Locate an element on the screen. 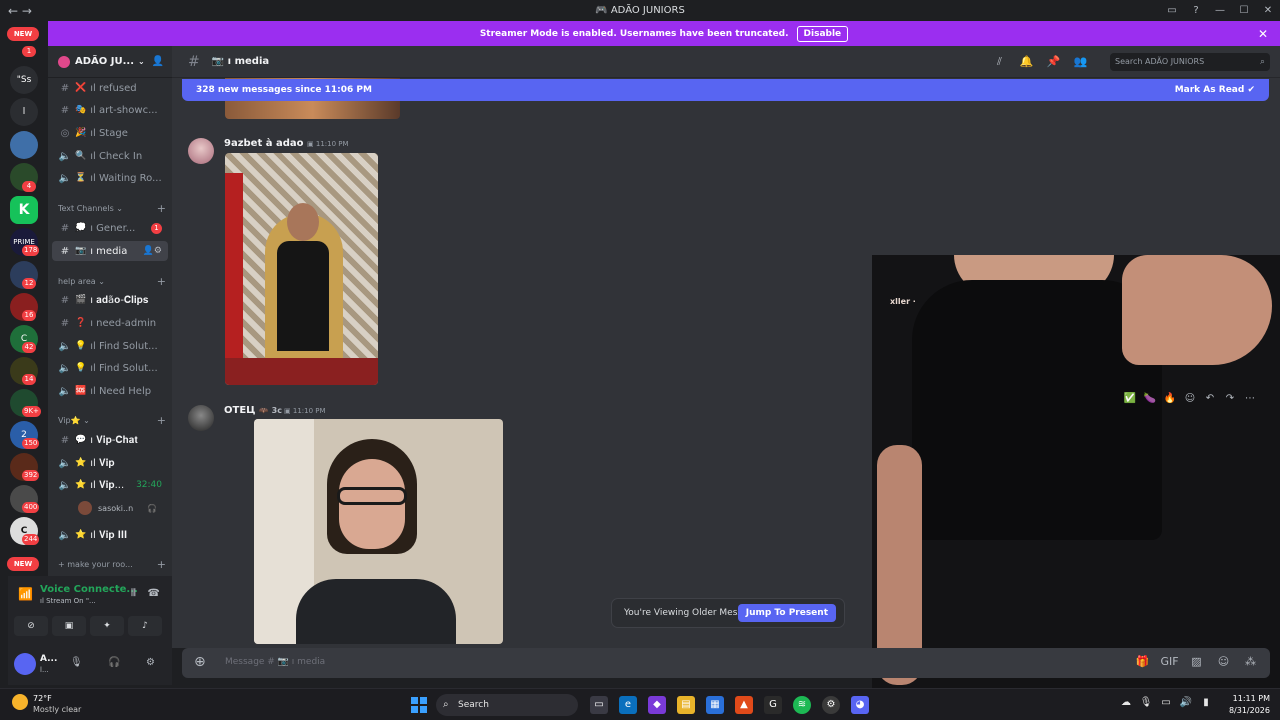 The height and width of the screenshot is (720, 1280). apps-icon: ⁂ is located at coordinates (1250, 661).